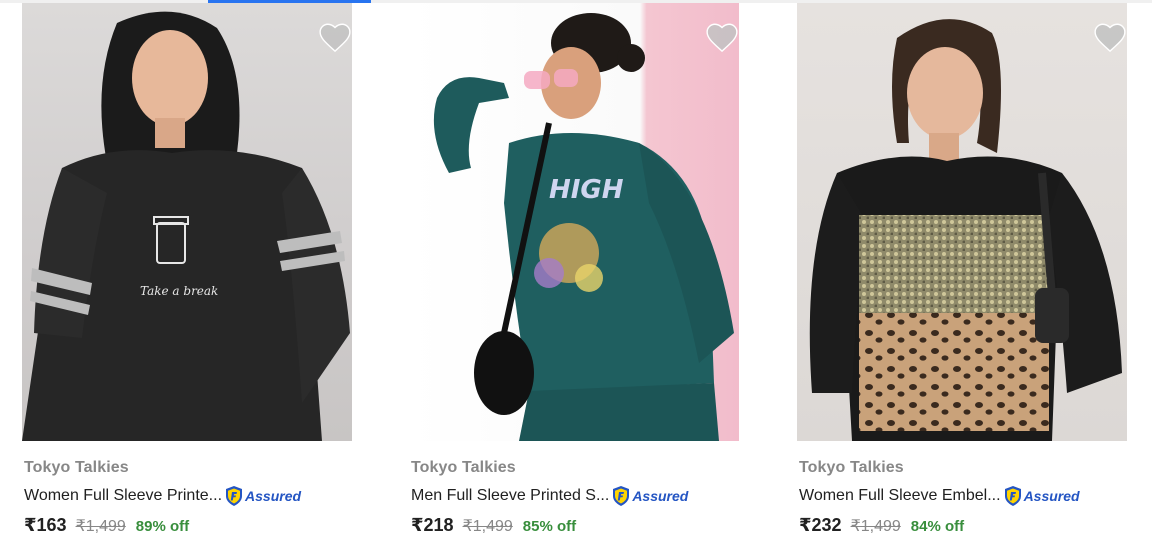 Image resolution: width=1152 pixels, height=543 pixels. What do you see at coordinates (432, 525) in the screenshot?
I see `selling-price: ₹218` at bounding box center [432, 525].